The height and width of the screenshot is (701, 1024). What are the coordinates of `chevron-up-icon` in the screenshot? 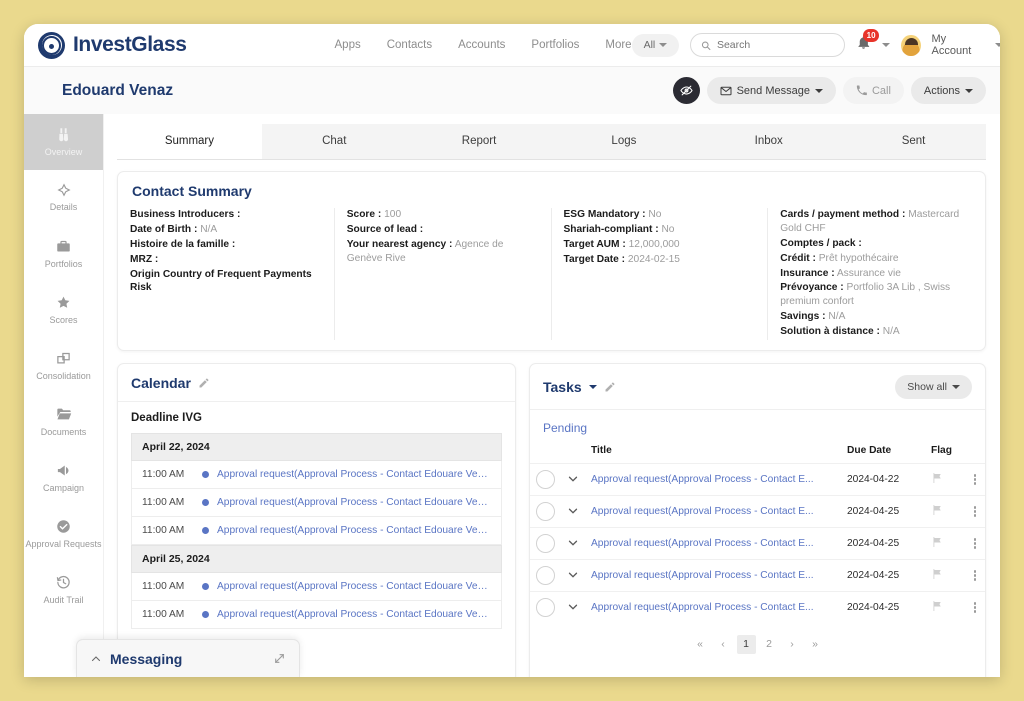 It's located at (96, 659).